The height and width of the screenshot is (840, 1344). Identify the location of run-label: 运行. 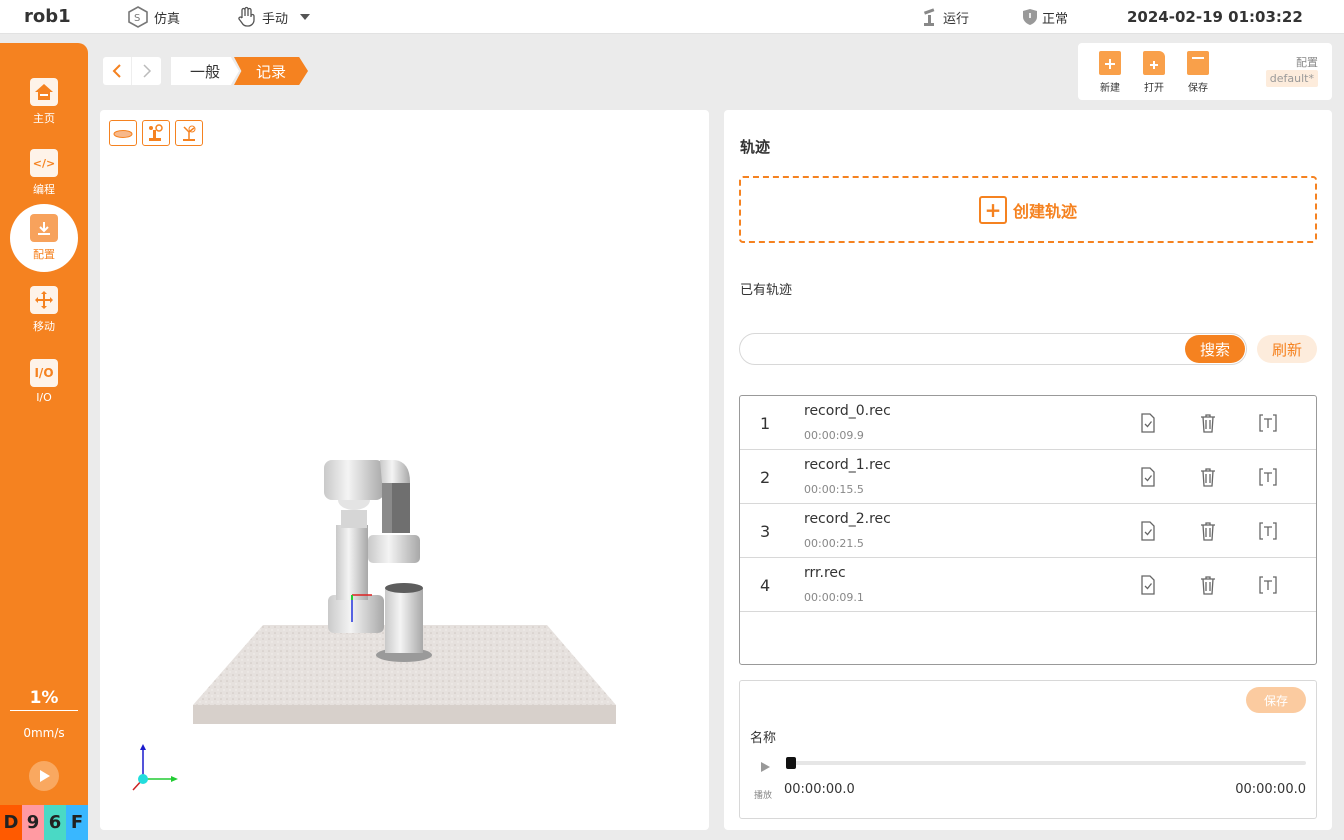
(956, 19).